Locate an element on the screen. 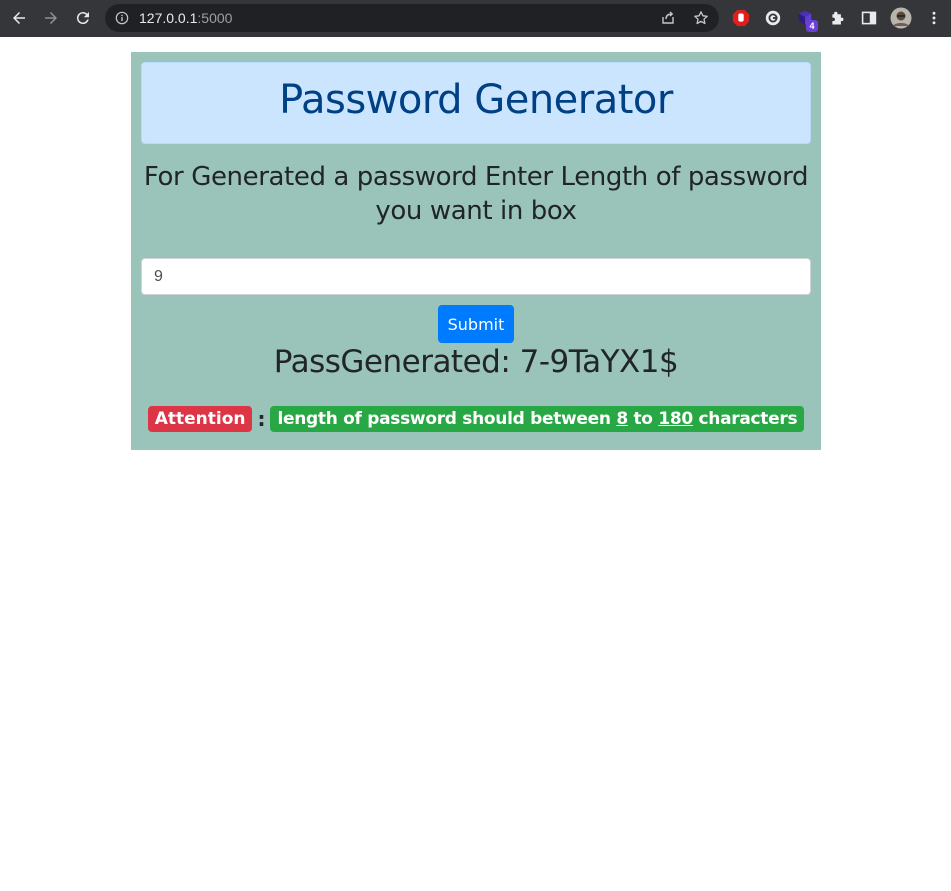 The height and width of the screenshot is (891, 951). kebab-menu-icon is located at coordinates (934, 18).